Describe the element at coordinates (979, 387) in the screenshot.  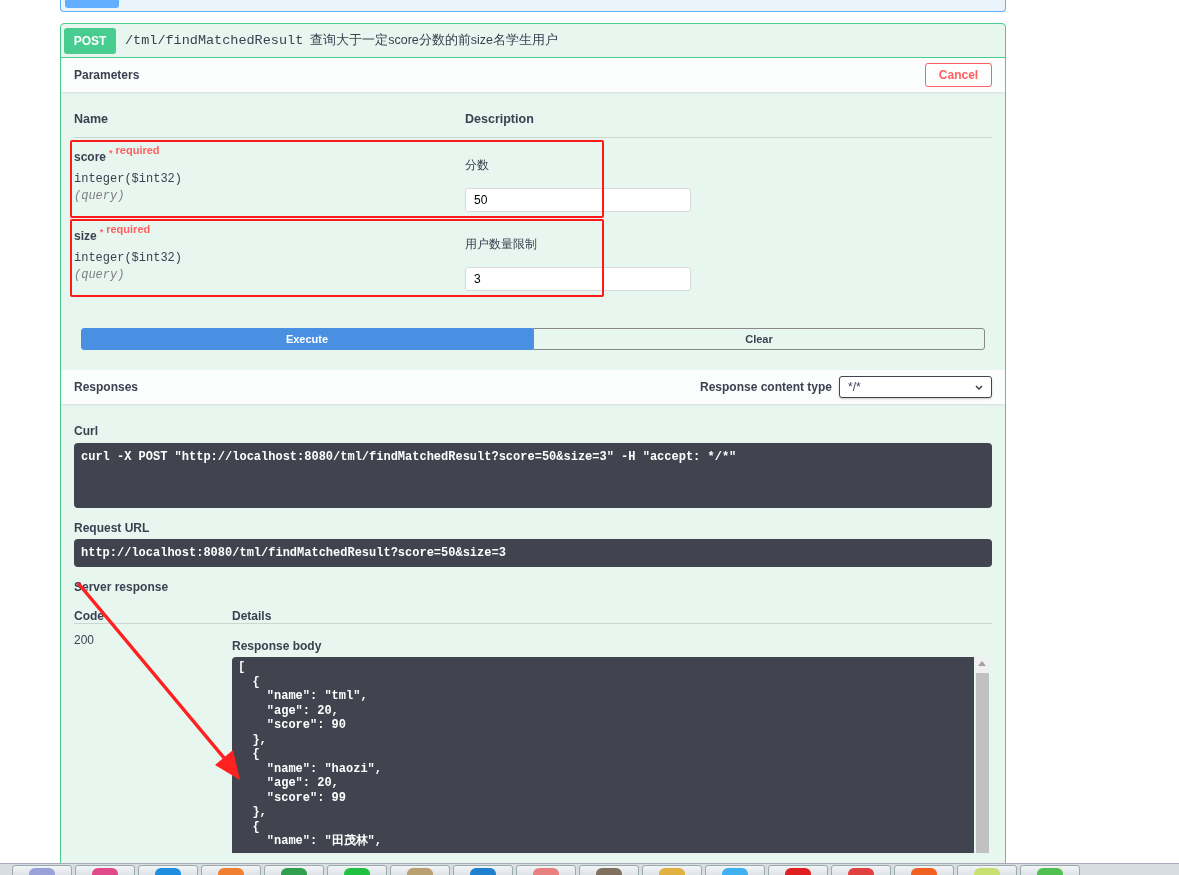
I see `chevron-down-icon` at that location.